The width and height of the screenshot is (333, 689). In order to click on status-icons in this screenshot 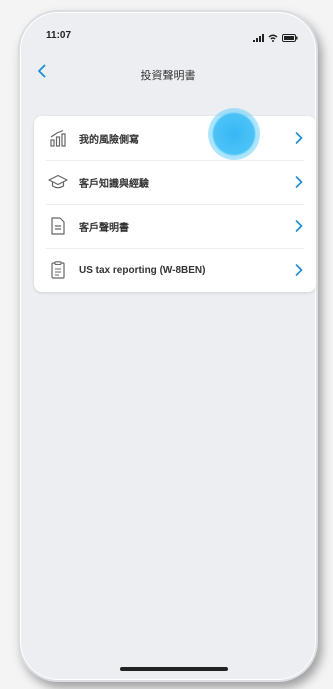, I will do `click(275, 38)`.